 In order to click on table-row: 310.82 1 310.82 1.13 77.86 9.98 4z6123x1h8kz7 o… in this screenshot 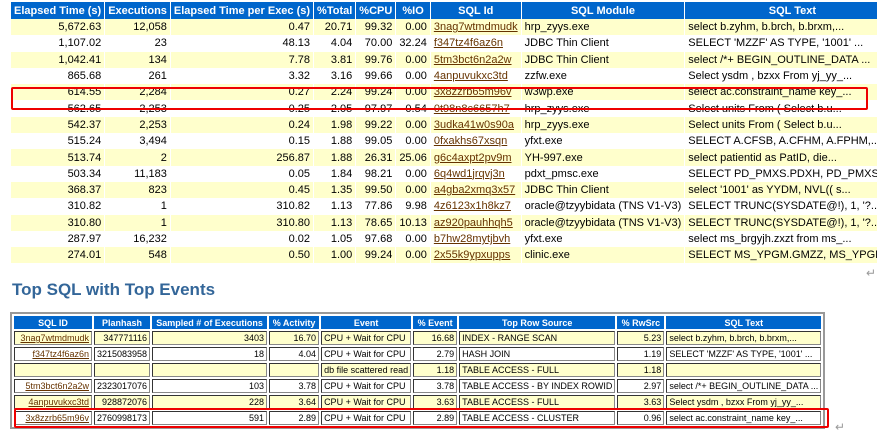, I will do `click(444, 206)`.